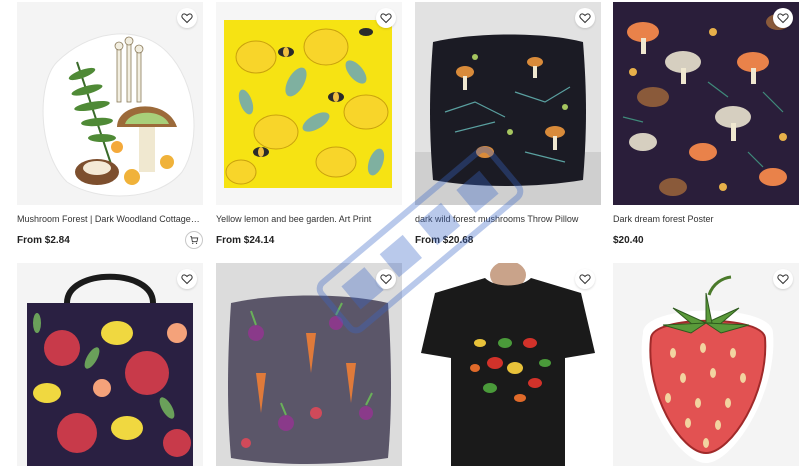 The width and height of the screenshot is (800, 474). I want to click on product-price: From $24.14, so click(245, 240).